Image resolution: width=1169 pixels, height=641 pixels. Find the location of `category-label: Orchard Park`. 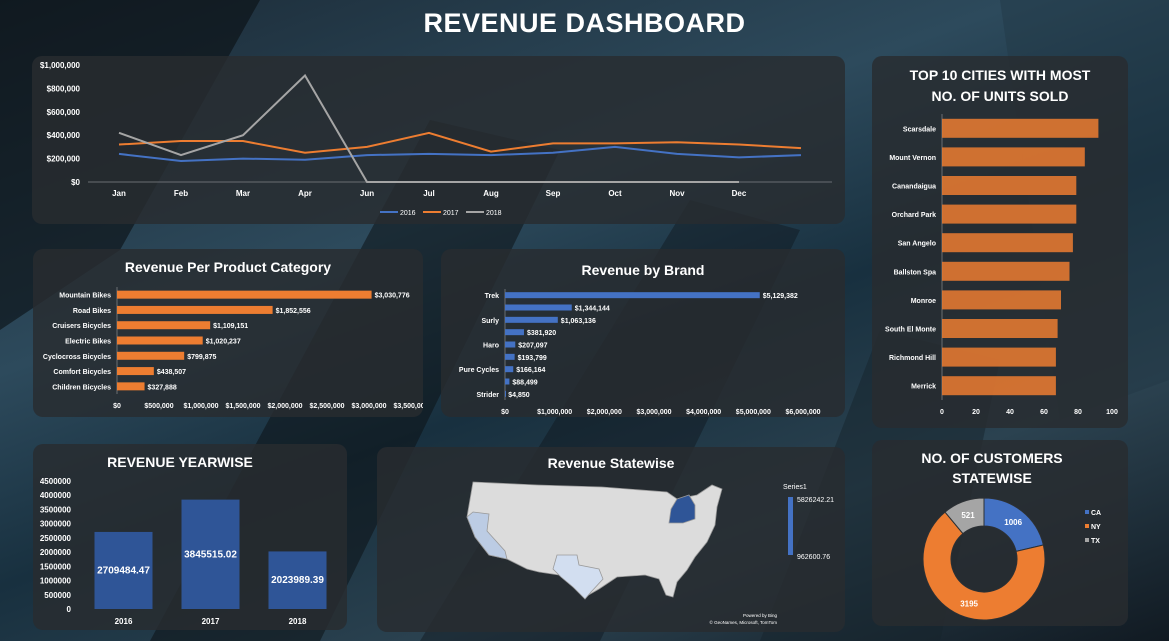

category-label: Orchard Park is located at coordinates (914, 215).